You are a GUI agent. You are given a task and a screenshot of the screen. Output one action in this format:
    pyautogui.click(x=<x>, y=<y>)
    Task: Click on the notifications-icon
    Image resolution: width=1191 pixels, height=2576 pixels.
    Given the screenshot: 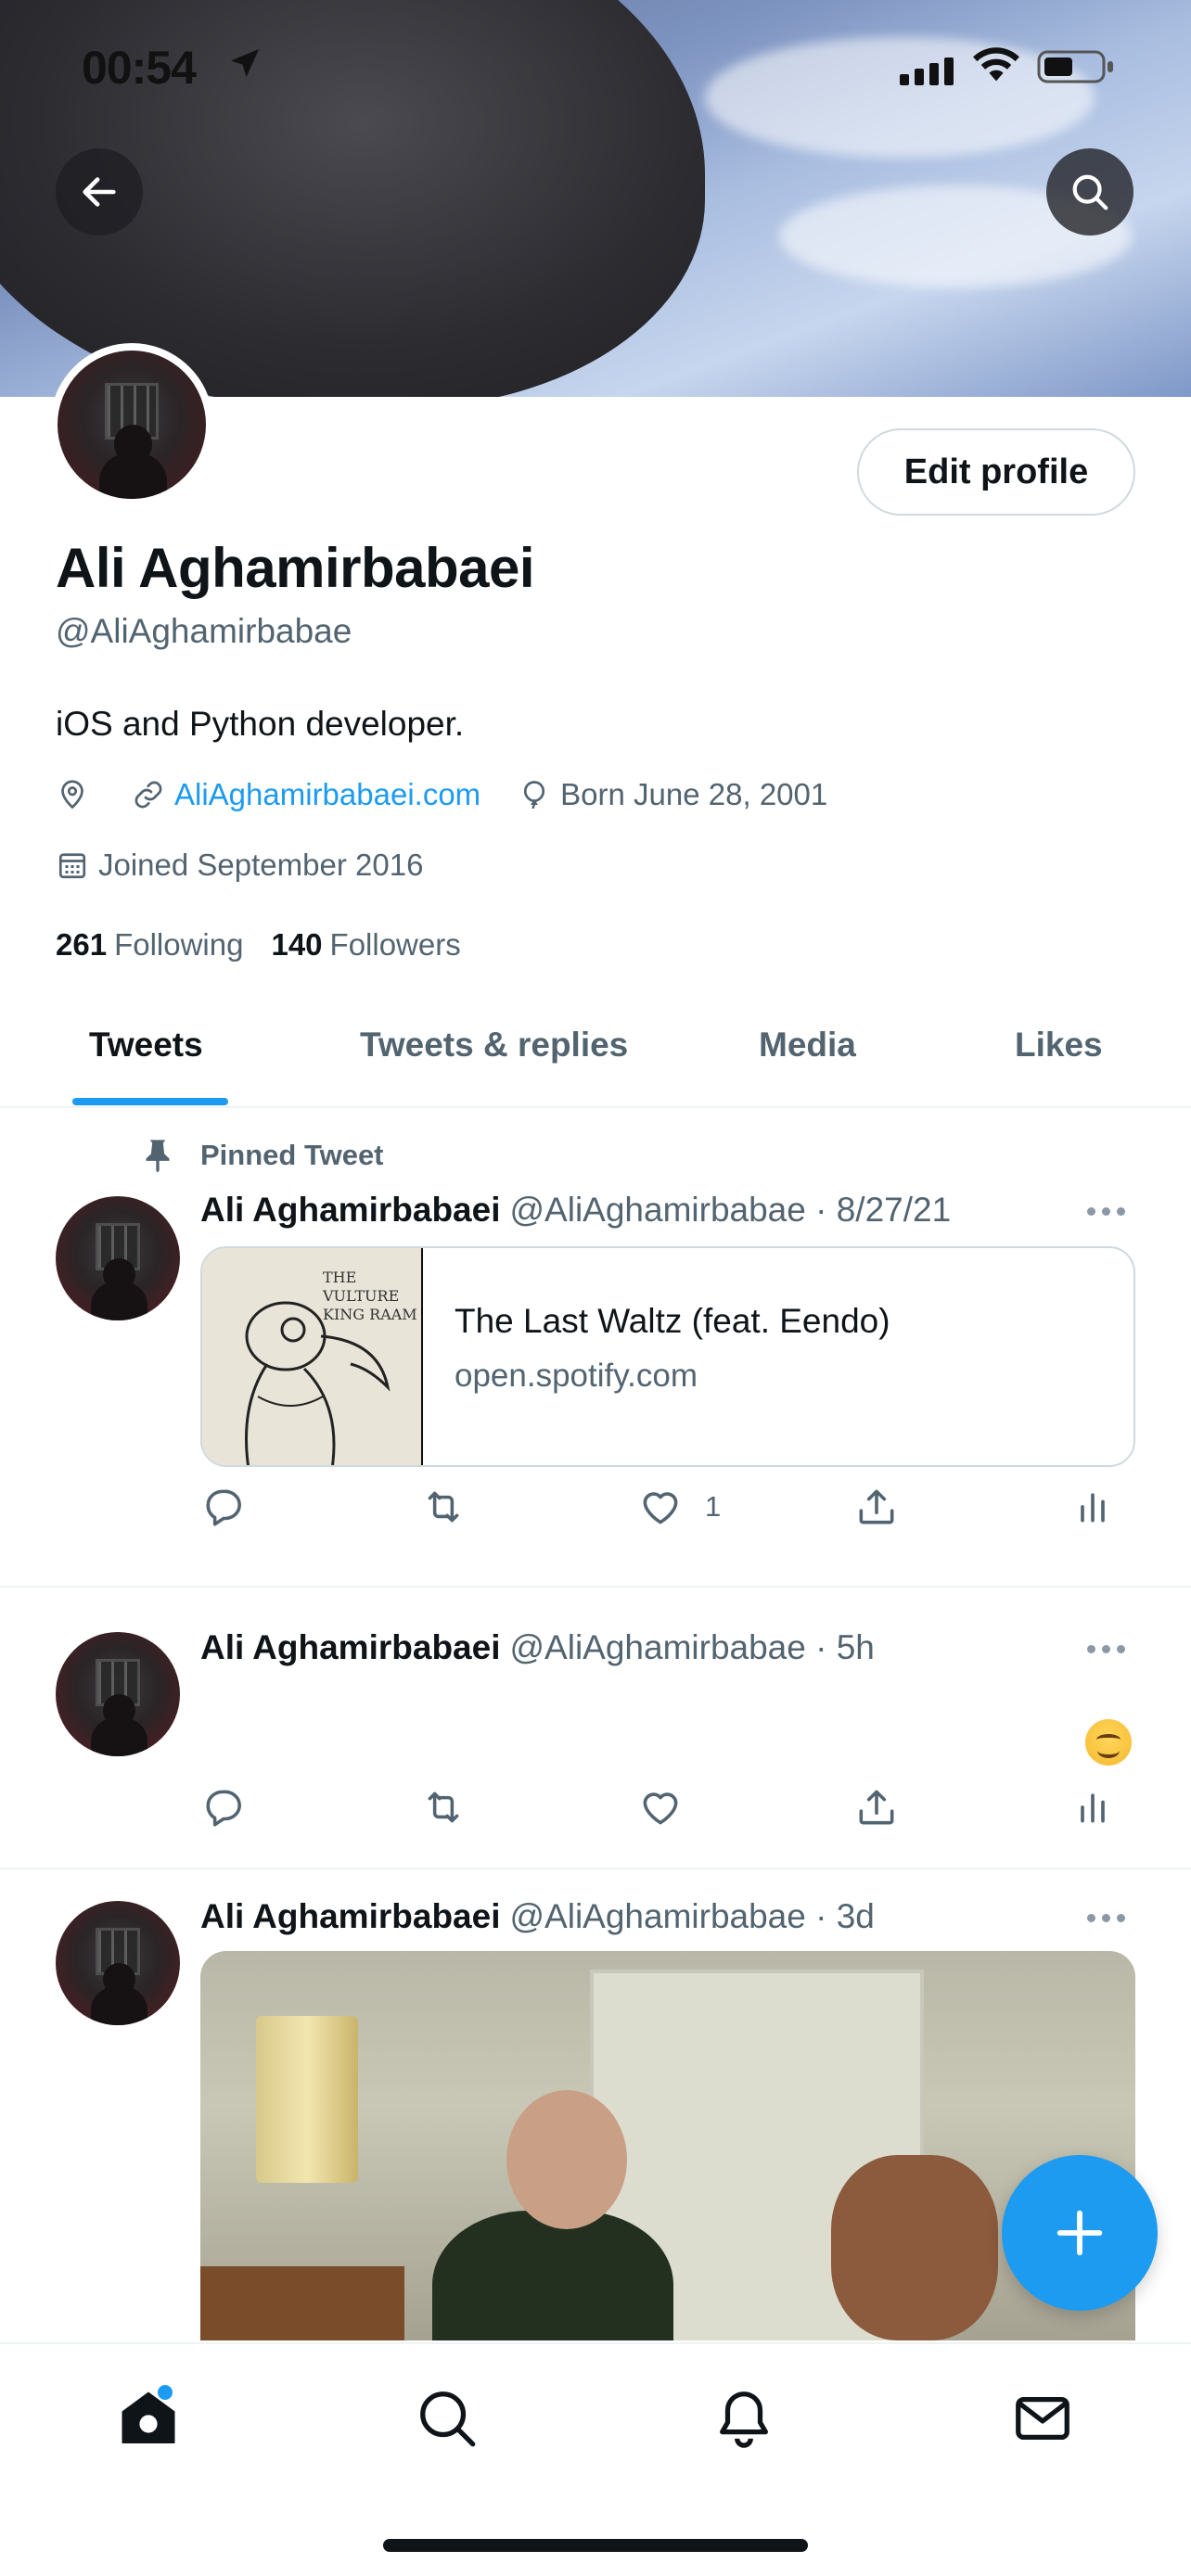 What is the action you would take?
    pyautogui.click(x=744, y=2419)
    